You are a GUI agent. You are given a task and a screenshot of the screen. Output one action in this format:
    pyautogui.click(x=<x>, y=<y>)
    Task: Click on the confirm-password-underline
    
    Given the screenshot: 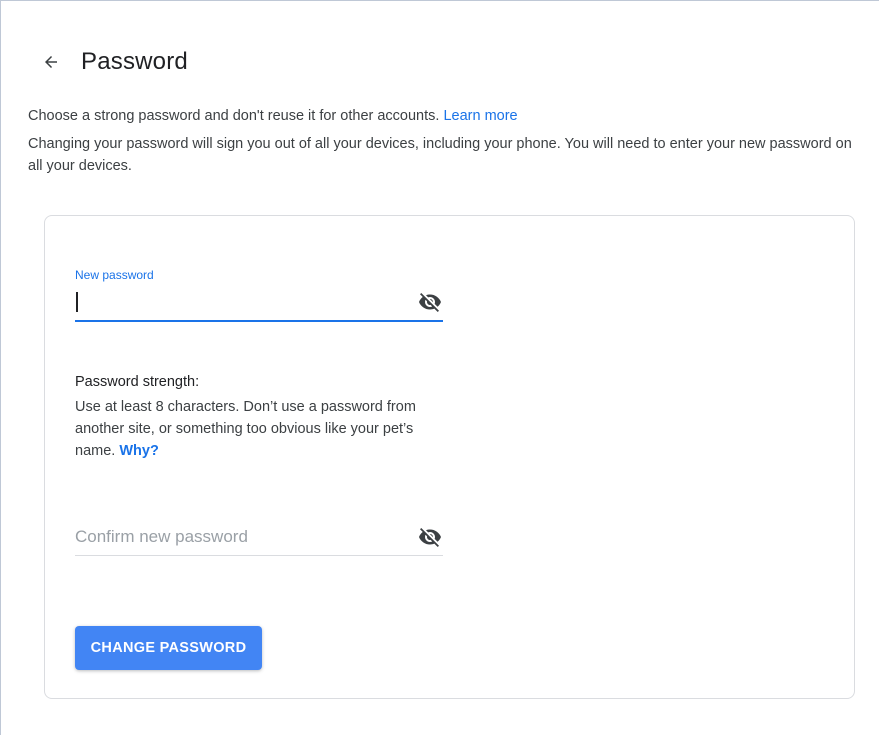 What is the action you would take?
    pyautogui.click(x=259, y=555)
    